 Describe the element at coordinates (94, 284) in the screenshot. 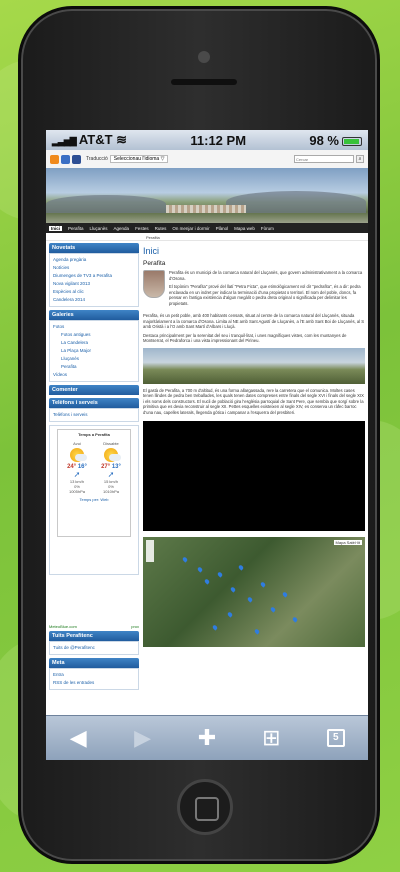

I see `sidebar-link: Nova vigilant 2013` at that location.